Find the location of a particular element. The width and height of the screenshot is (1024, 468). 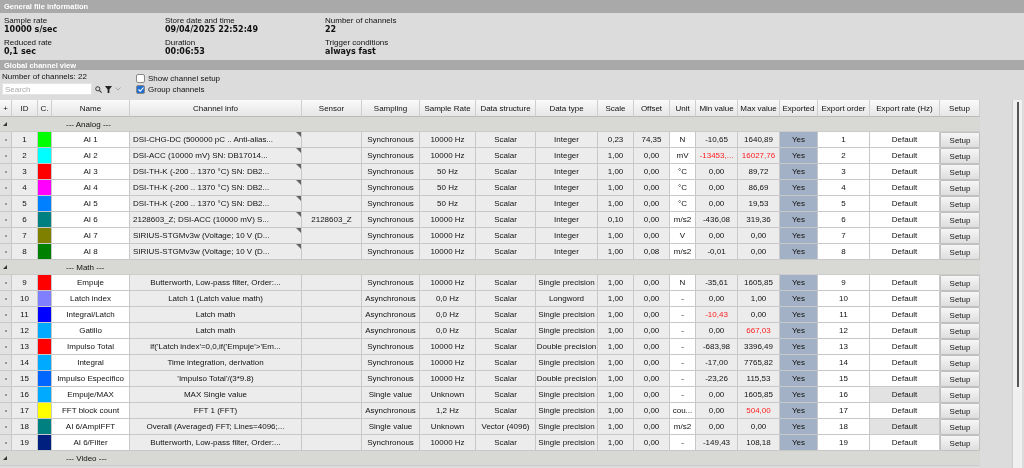

group-row: --- Analog --- is located at coordinates (490, 124).